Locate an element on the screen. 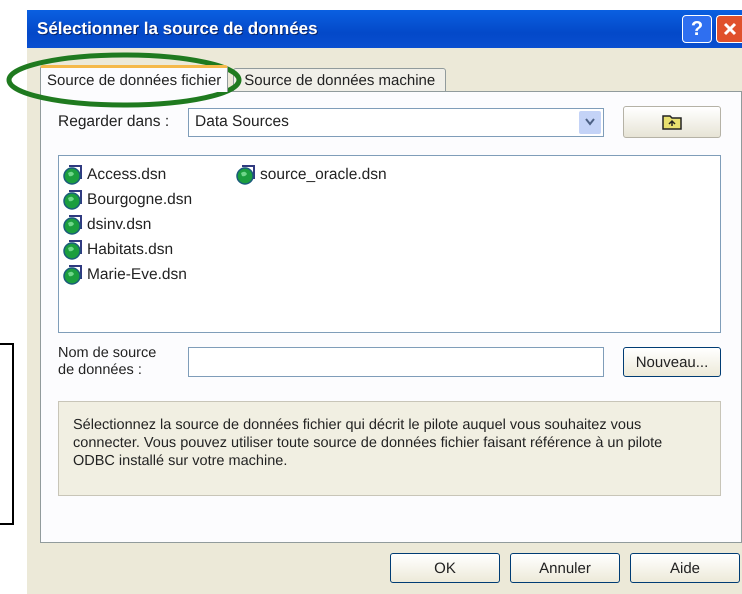  up-folder-button is located at coordinates (672, 122).